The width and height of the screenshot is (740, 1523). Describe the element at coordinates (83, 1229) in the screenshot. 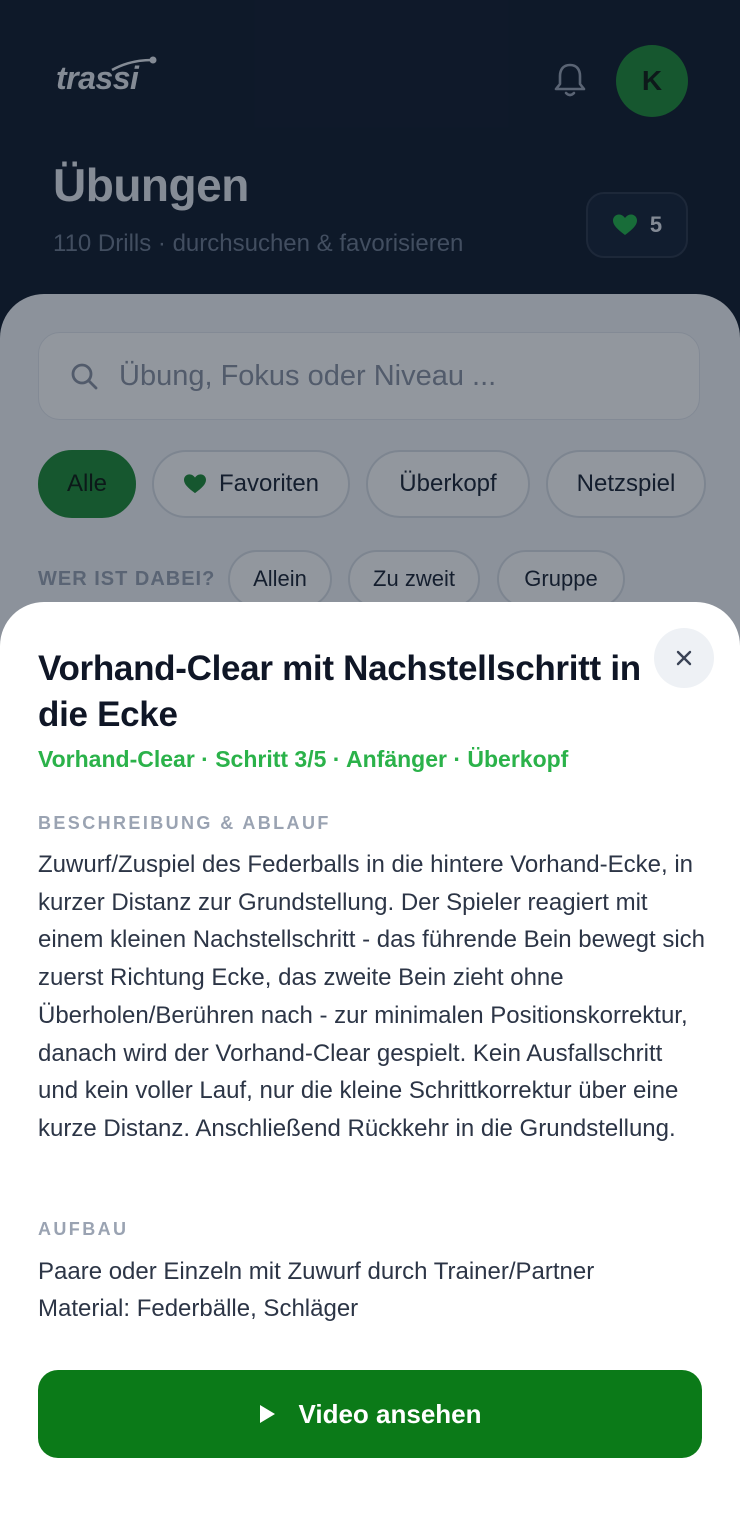

I see `setup-label: AUFBAU` at that location.